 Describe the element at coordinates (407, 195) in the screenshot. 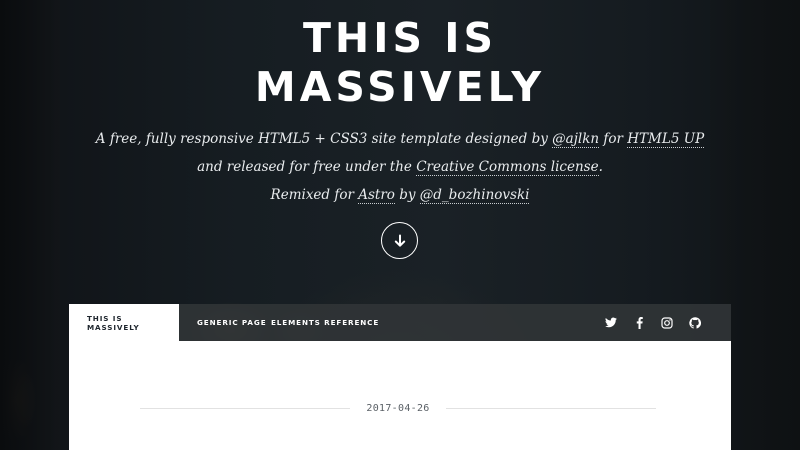

I see `subtitle-text: by` at that location.